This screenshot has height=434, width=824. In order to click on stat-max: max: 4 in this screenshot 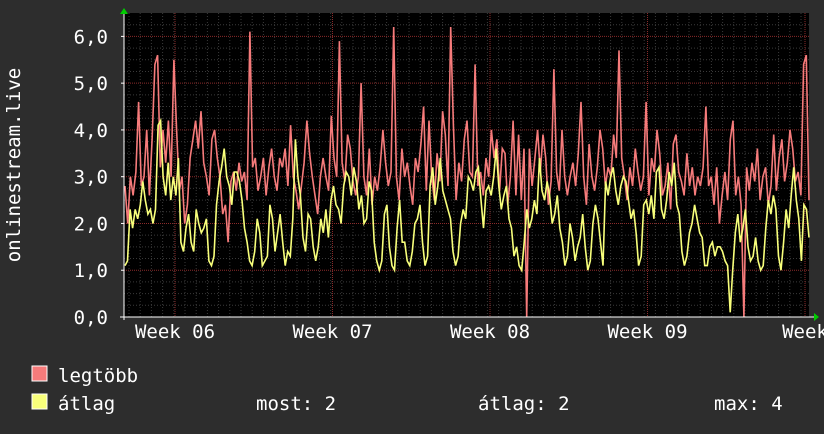, I will do `click(748, 404)`.